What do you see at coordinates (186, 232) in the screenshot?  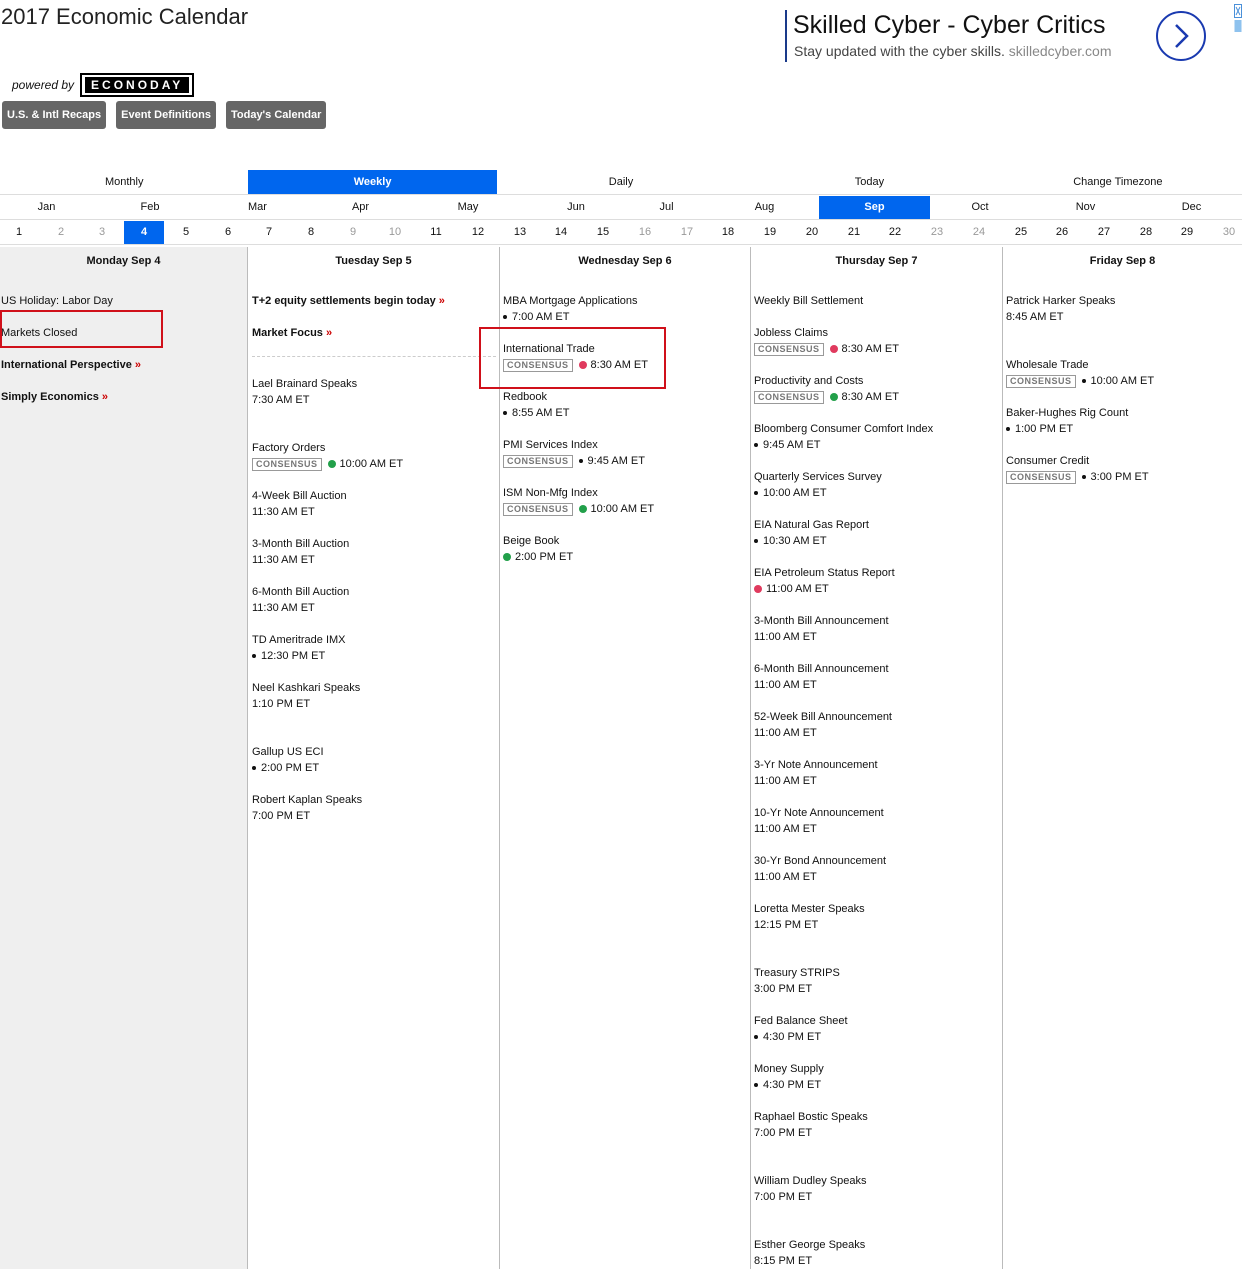 I see `day-5: 5` at bounding box center [186, 232].